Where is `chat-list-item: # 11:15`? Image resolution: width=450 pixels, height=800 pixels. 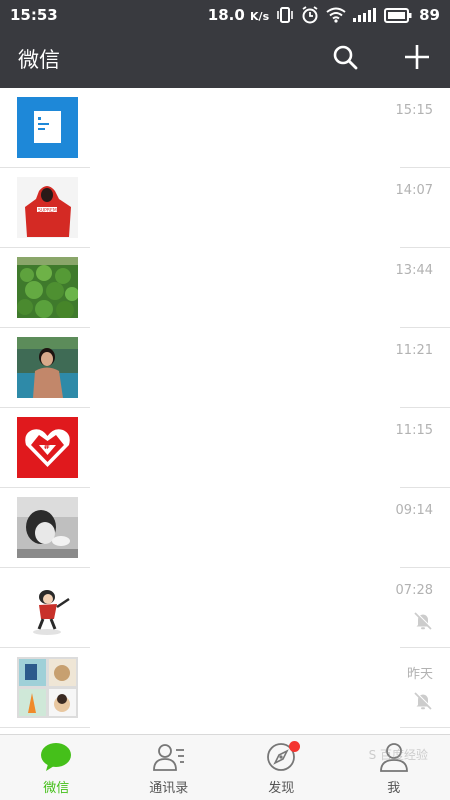
chat-list-item: # 11:15 is located at coordinates (225, 448).